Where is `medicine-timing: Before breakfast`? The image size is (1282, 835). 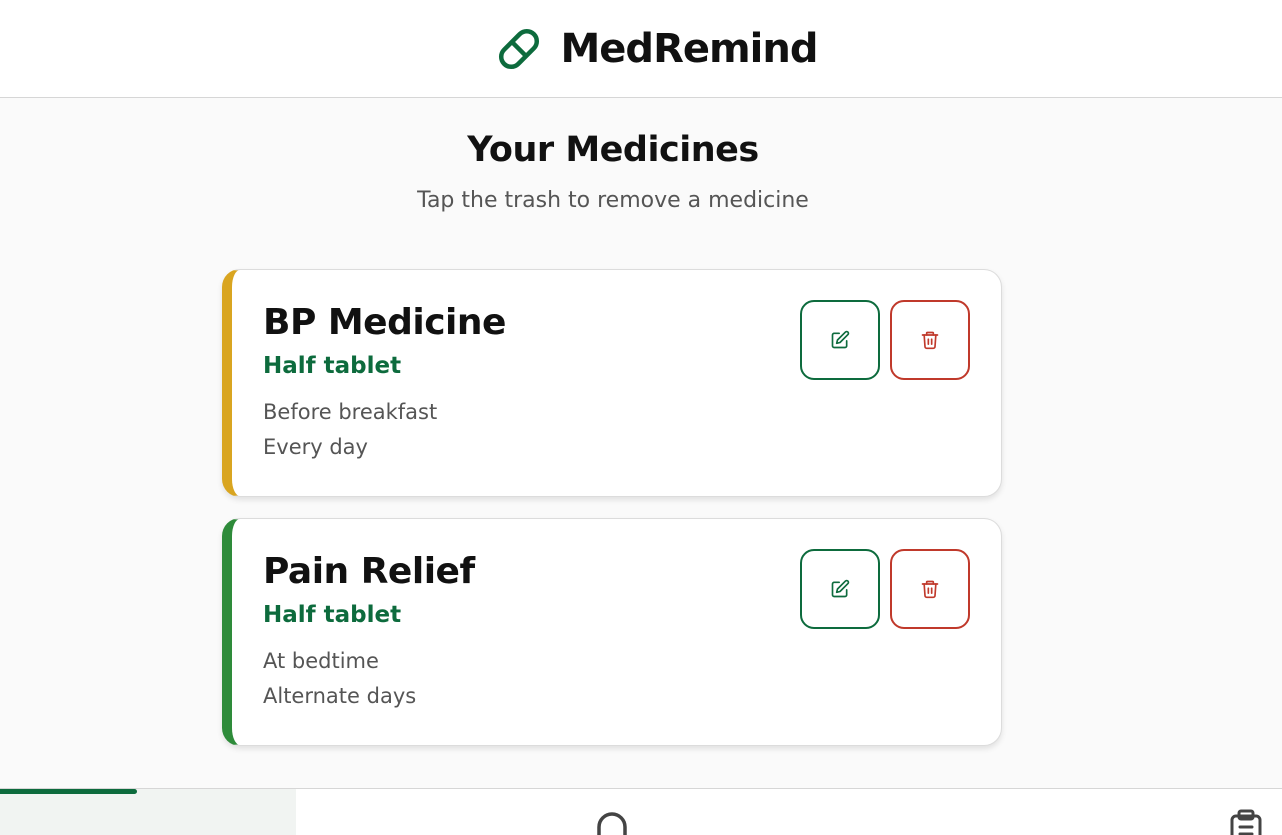
medicine-timing: Before breakfast is located at coordinates (350, 412).